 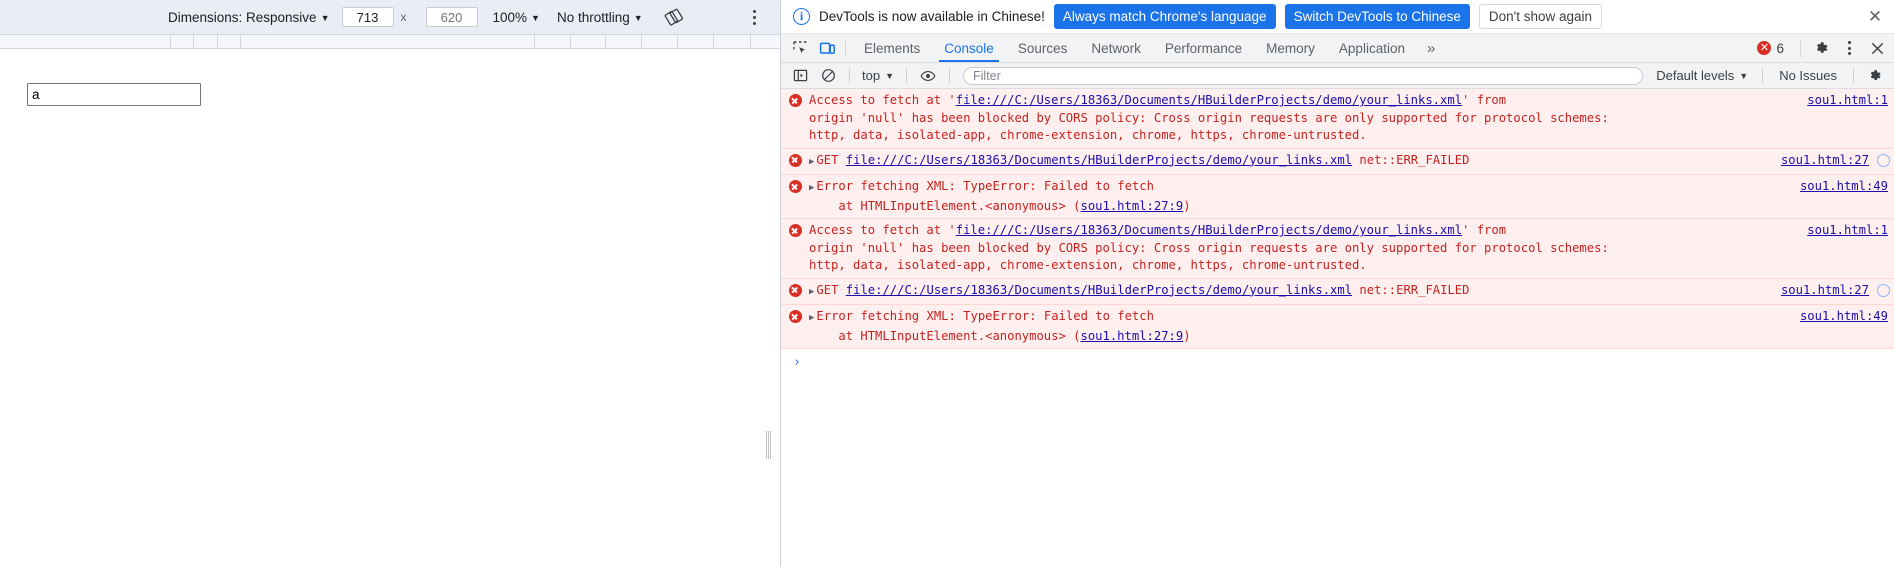 What do you see at coordinates (114, 94) in the screenshot?
I see `search-input` at bounding box center [114, 94].